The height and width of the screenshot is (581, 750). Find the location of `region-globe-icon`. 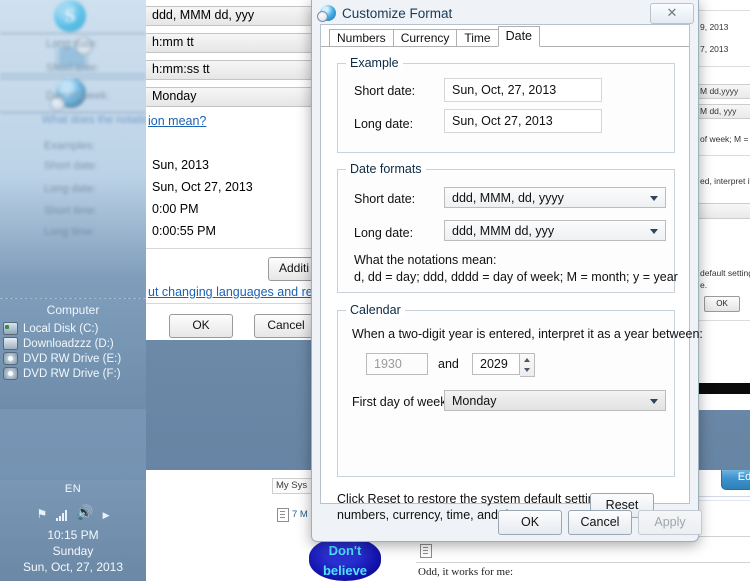

region-globe-icon is located at coordinates (326, 13).